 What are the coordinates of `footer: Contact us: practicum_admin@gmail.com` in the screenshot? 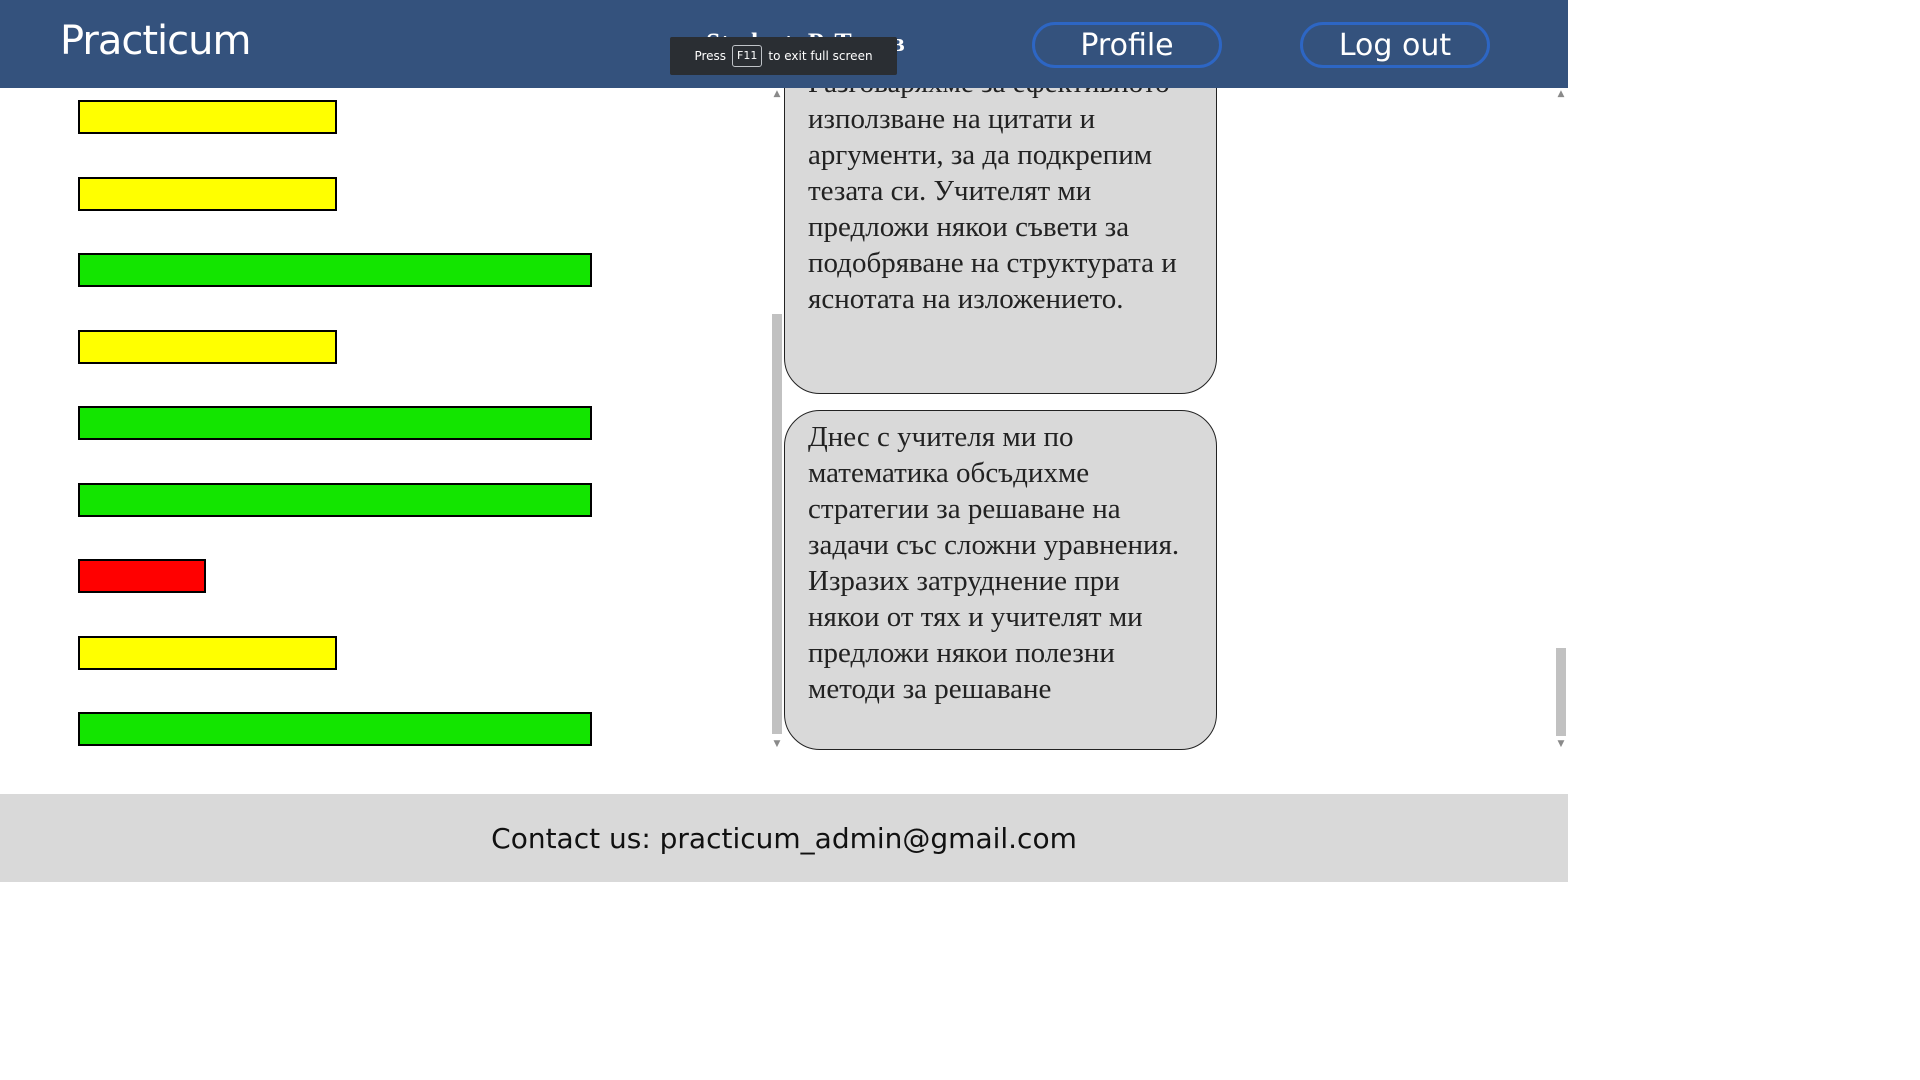 It's located at (784, 838).